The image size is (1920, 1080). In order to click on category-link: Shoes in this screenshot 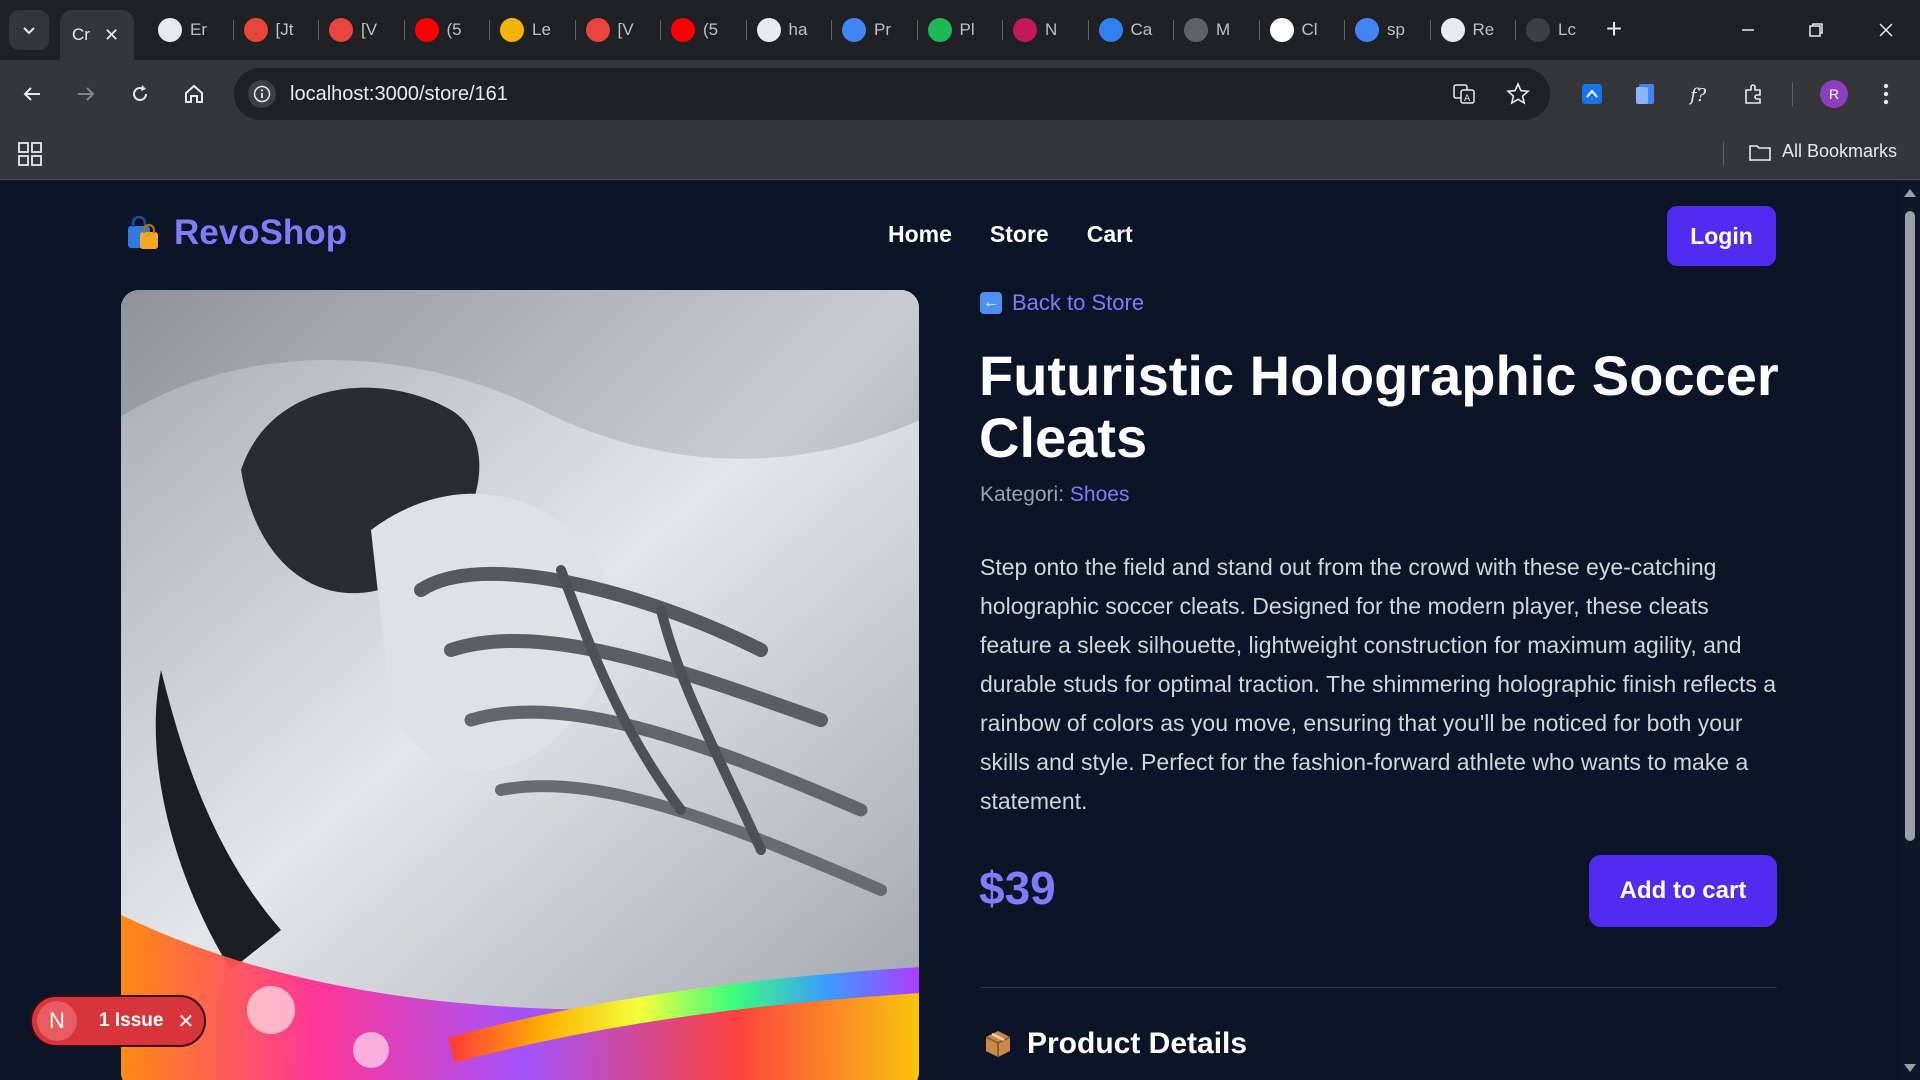, I will do `click(1100, 494)`.